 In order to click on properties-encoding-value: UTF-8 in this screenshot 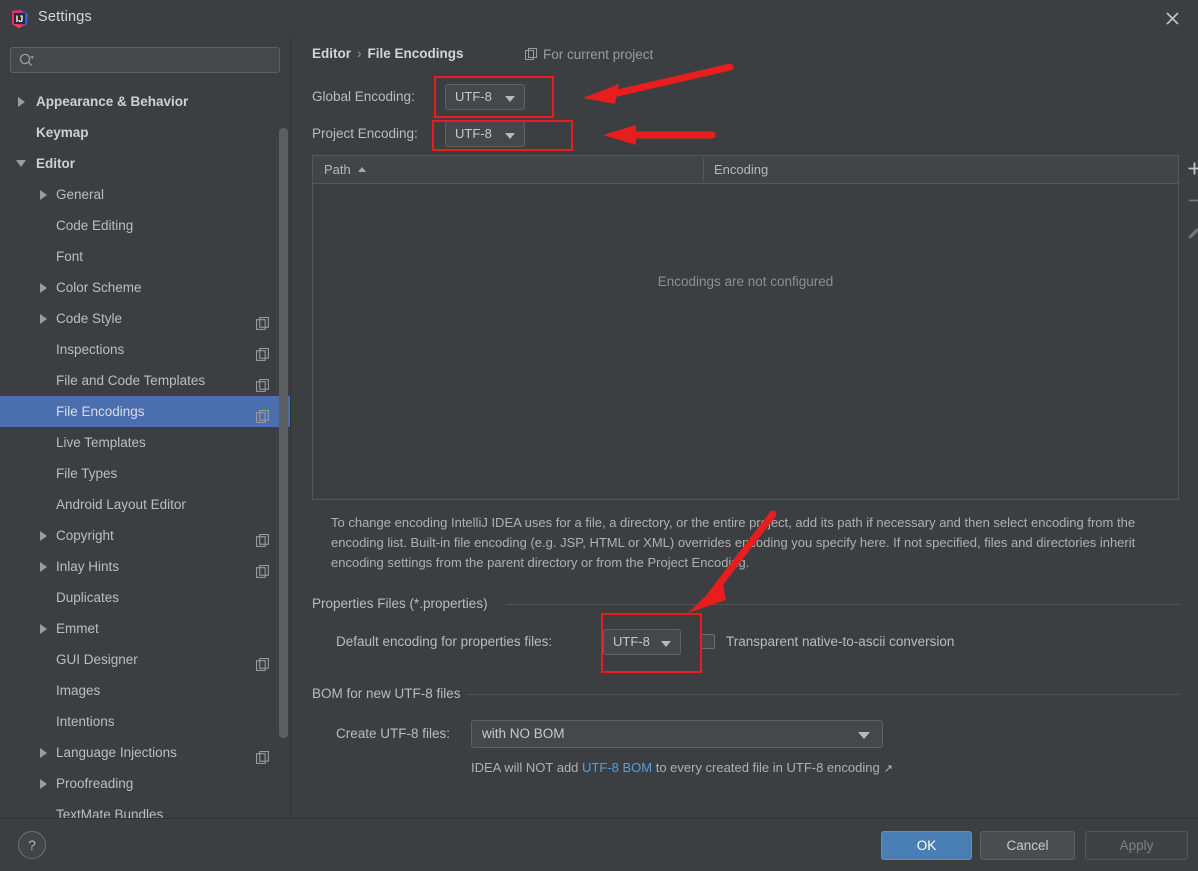, I will do `click(631, 641)`.